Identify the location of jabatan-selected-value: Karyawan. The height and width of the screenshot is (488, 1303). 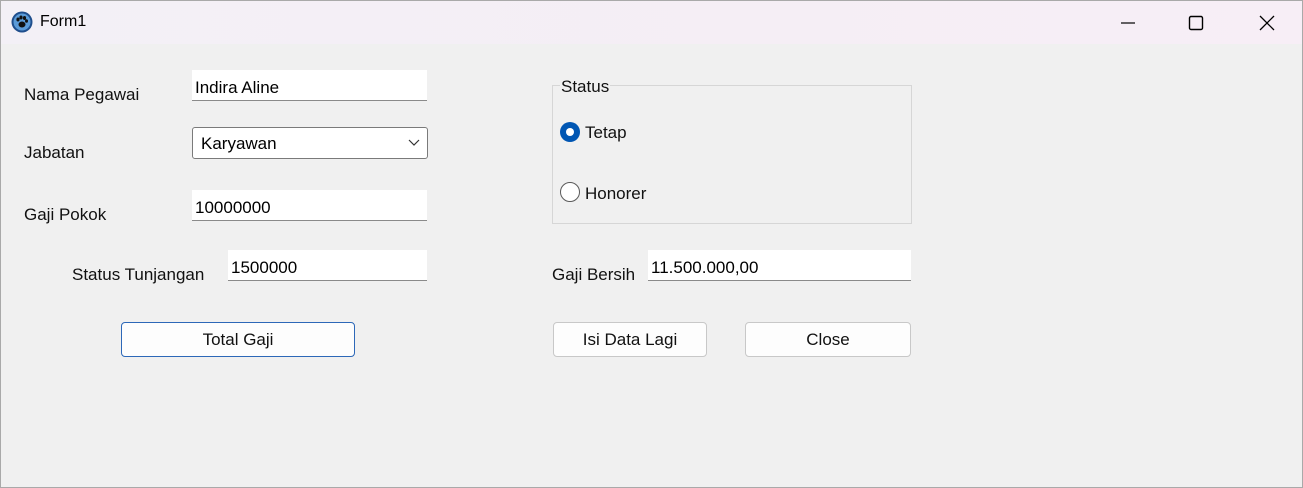
(239, 143).